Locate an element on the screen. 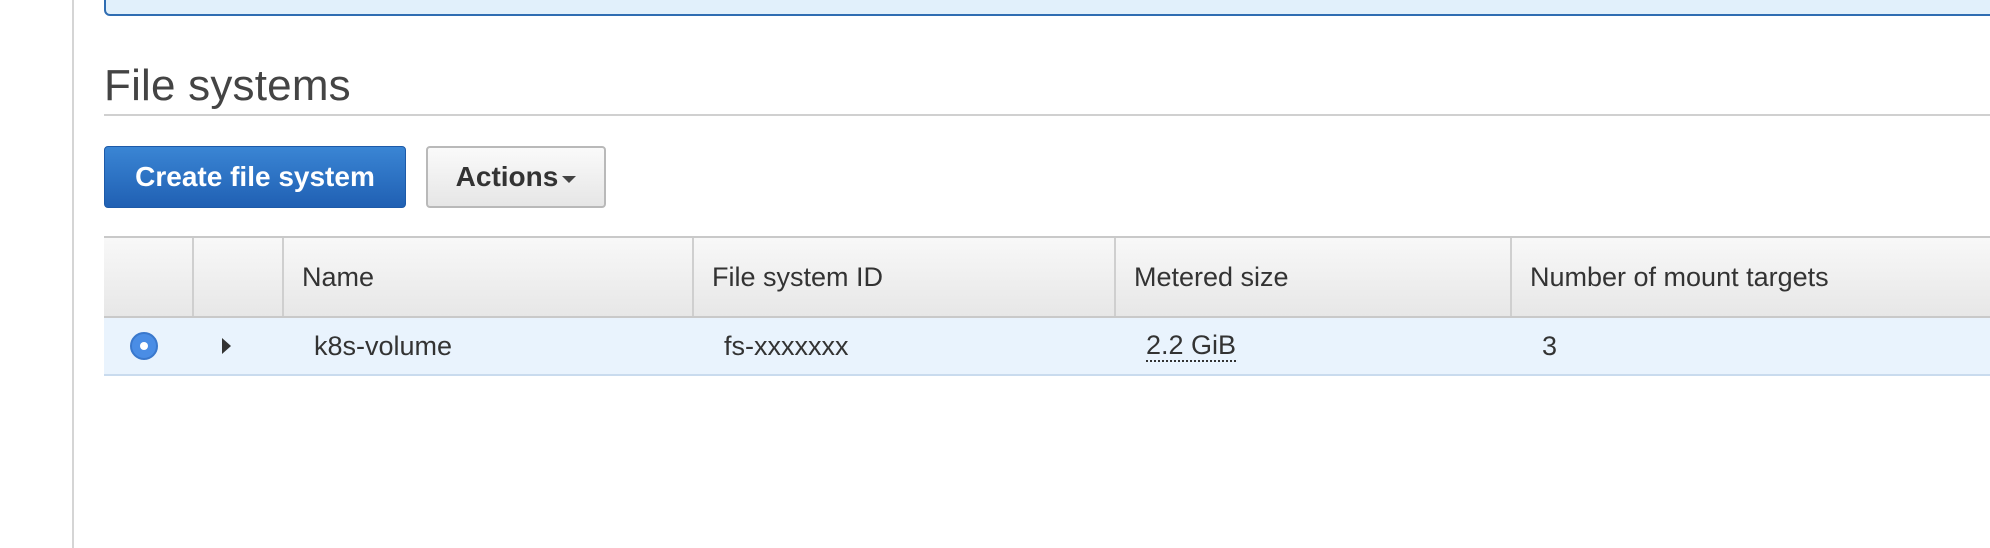 The image size is (1990, 548). info-banner is located at coordinates (1047, 8).